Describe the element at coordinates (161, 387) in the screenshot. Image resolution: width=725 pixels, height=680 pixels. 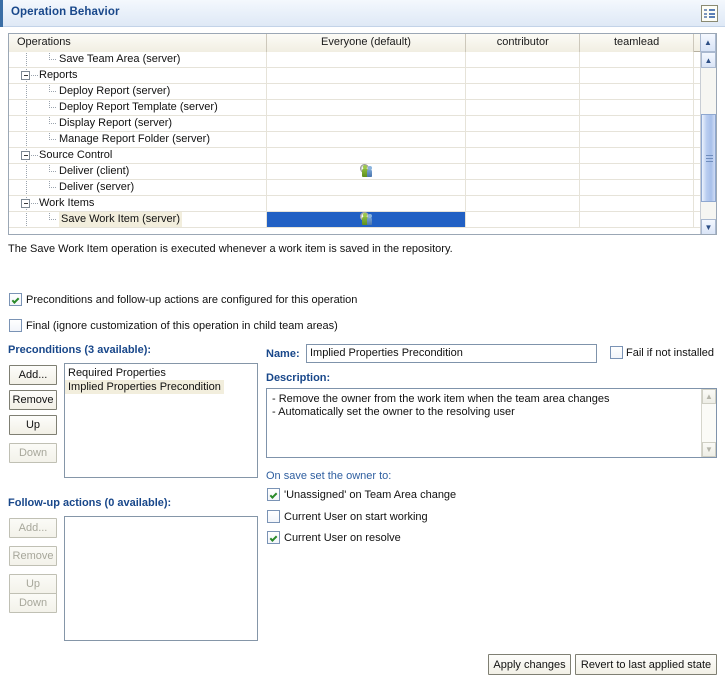
I see `list-item: Implied Properties Precondition` at that location.